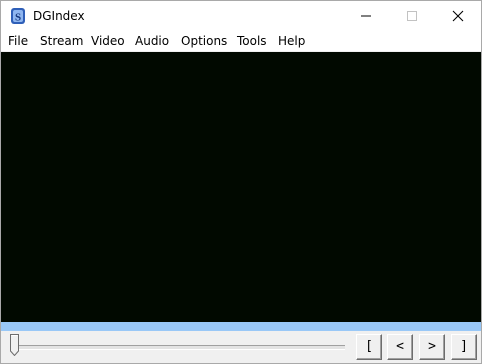  Describe the element at coordinates (204, 41) in the screenshot. I see `menu-options: Options` at that location.